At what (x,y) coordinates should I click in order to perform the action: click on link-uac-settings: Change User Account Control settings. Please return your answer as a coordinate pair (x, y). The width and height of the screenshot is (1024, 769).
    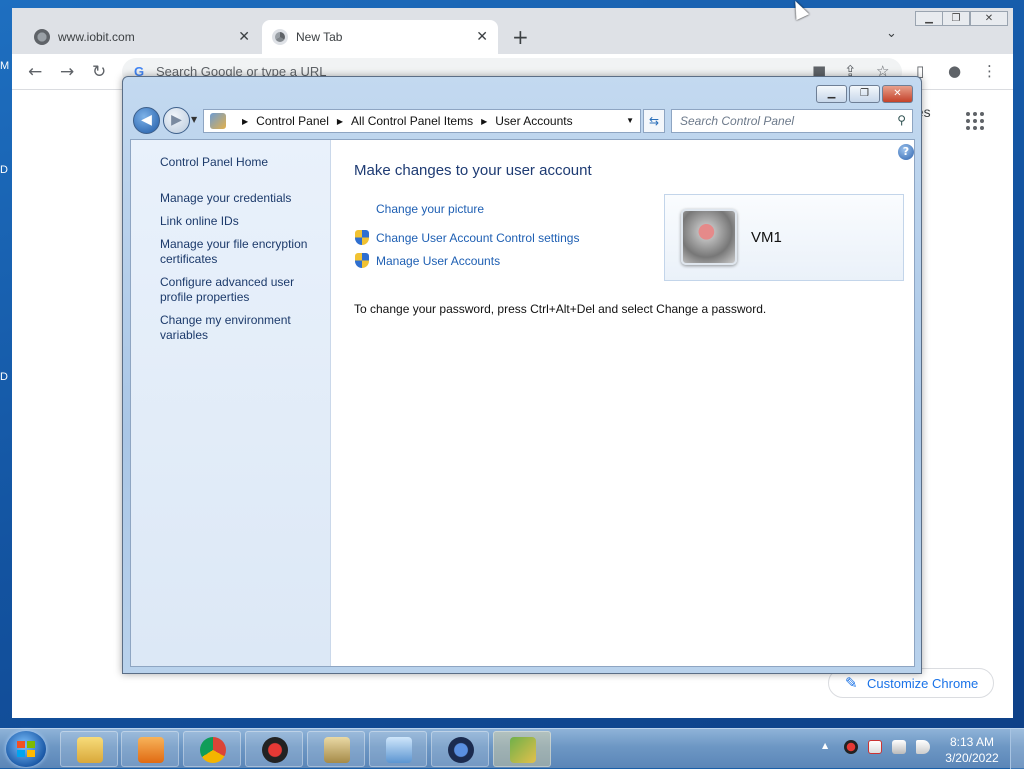
    Looking at the image, I should click on (477, 238).